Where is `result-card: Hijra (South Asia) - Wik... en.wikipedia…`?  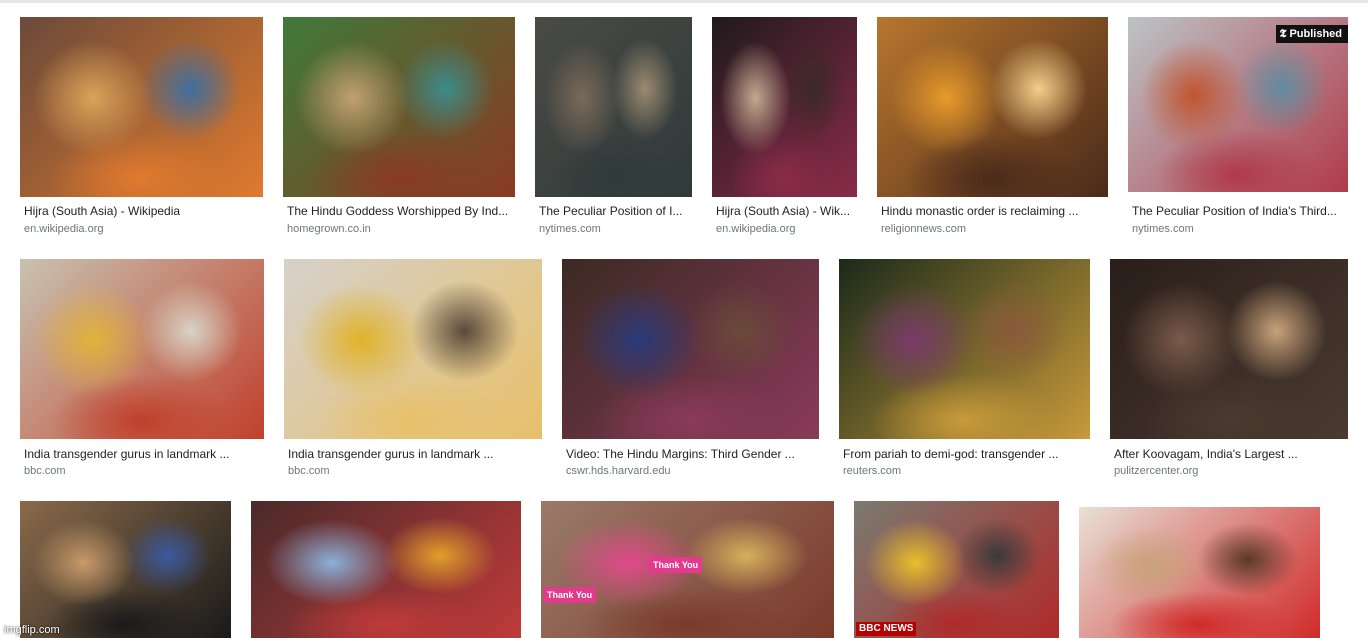
result-card: Hijra (South Asia) - Wik... en.wikipedia… is located at coordinates (784, 129).